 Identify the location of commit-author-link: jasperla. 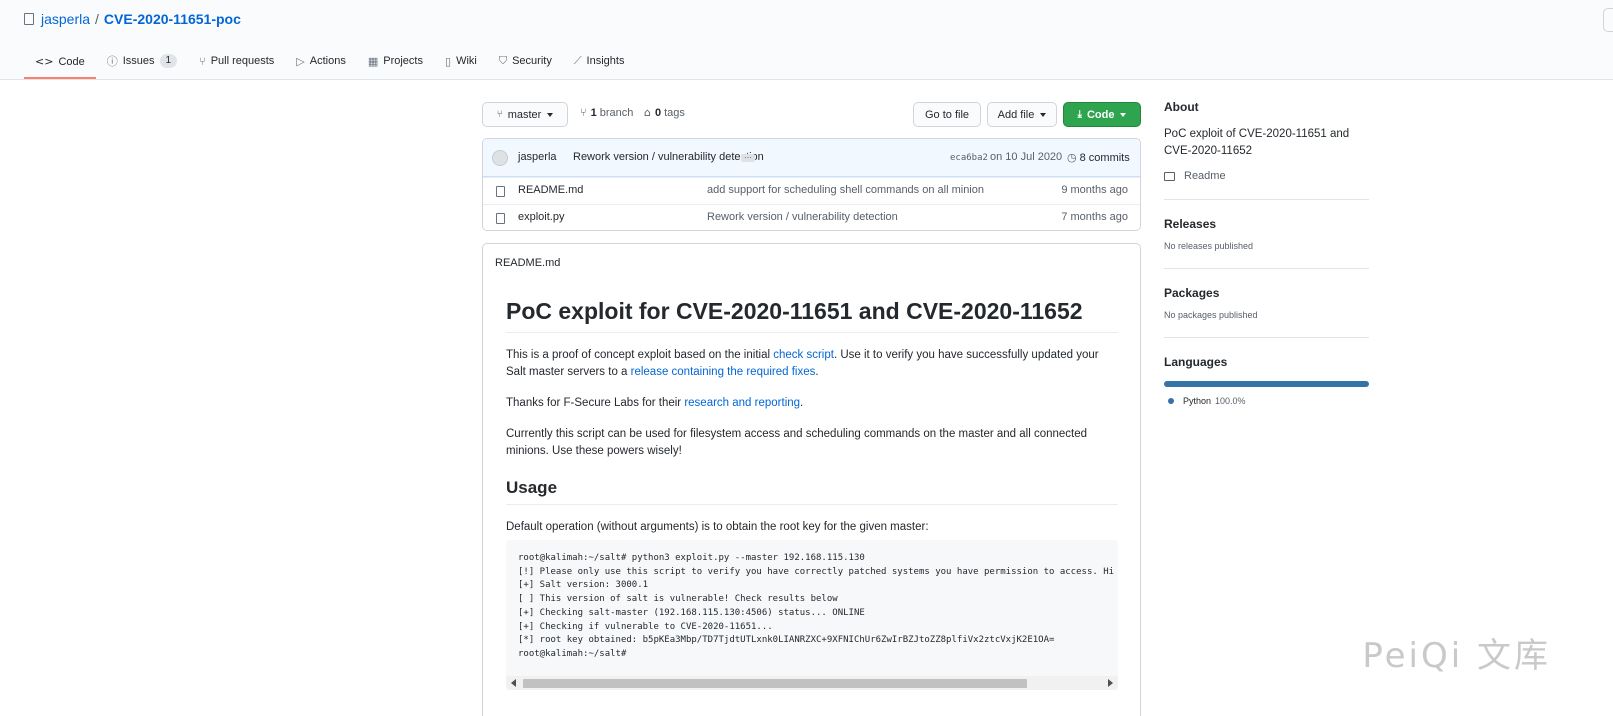
(537, 157).